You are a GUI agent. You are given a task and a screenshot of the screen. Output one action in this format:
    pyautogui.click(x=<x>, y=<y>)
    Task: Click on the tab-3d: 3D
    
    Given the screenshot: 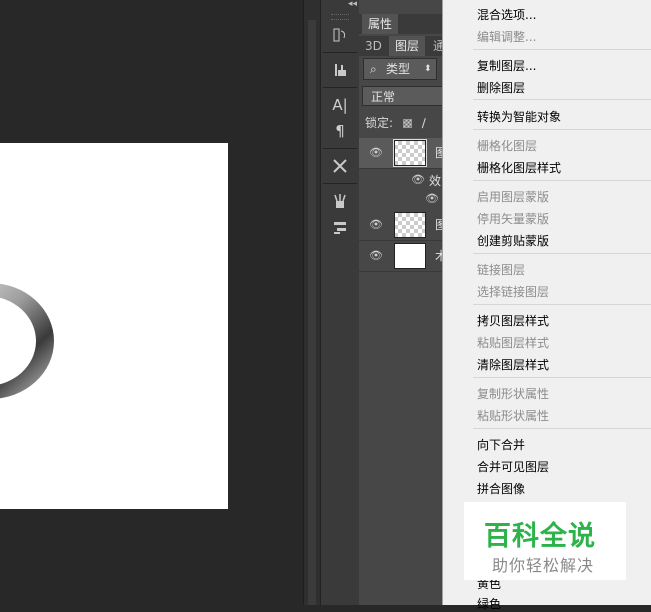 What is the action you would take?
    pyautogui.click(x=373, y=46)
    